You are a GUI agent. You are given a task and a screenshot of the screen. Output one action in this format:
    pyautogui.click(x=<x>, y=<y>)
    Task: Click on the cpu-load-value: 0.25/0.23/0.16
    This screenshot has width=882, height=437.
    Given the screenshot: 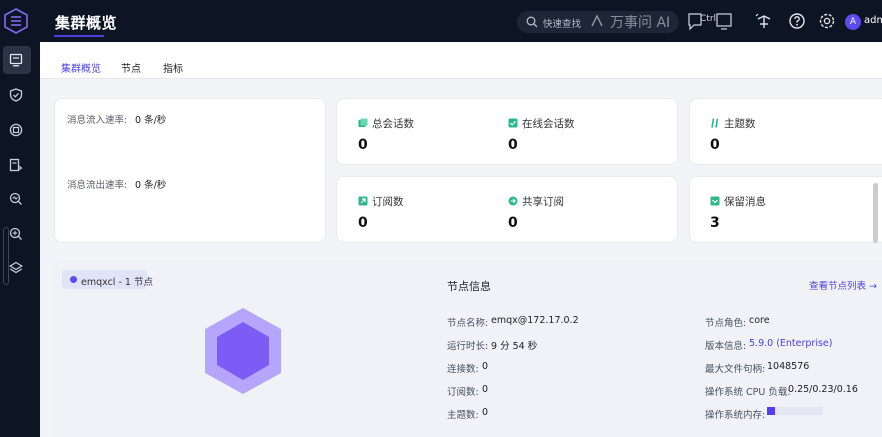 What is the action you would take?
    pyautogui.click(x=823, y=389)
    